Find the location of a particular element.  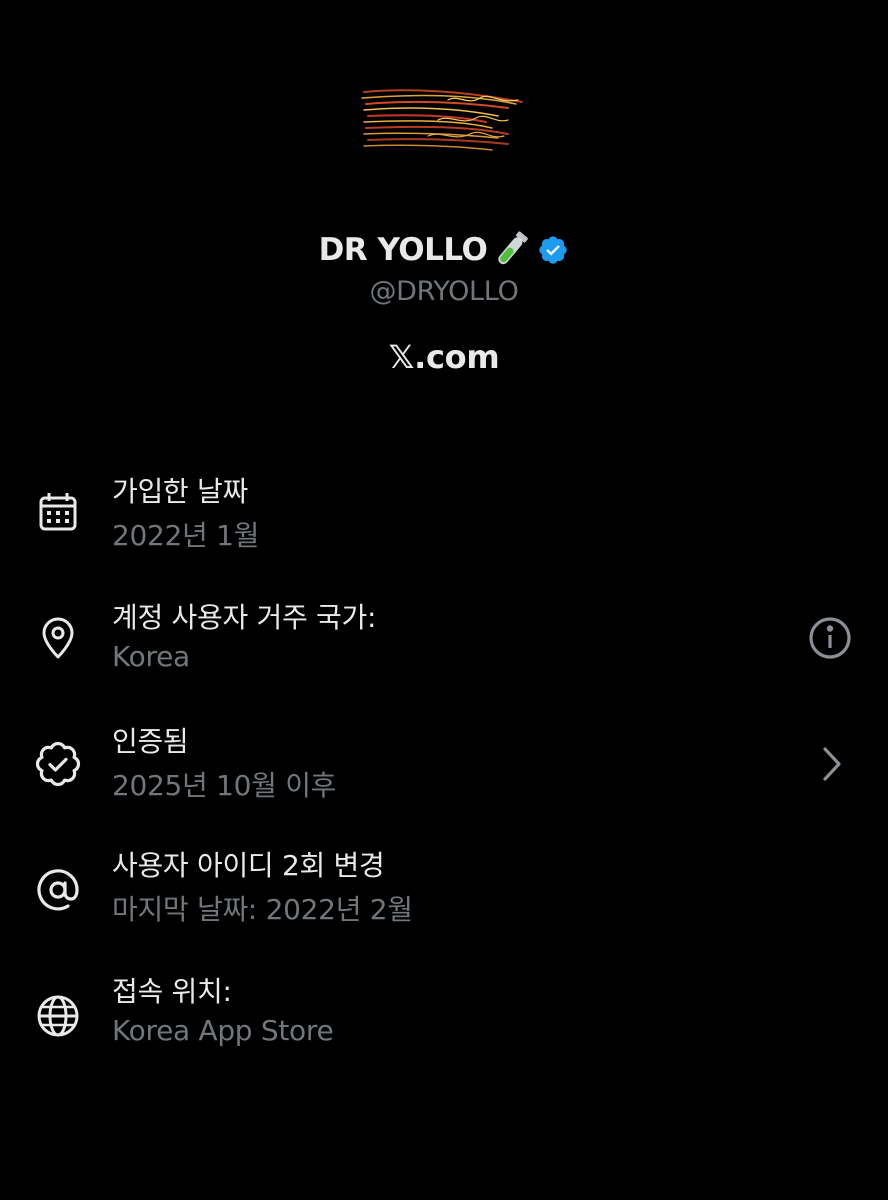

info-subtitle: Korea App Store is located at coordinates (223, 1030).